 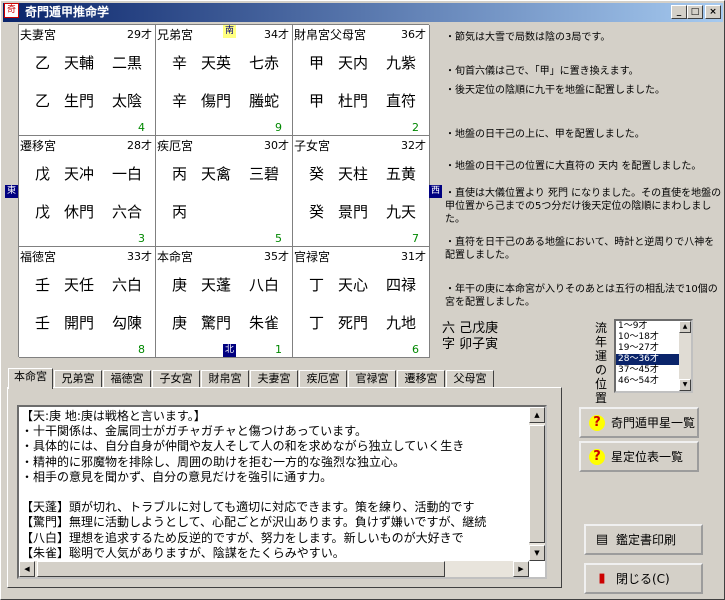 I want to click on palace-name: 福徳宮, so click(x=38, y=257).